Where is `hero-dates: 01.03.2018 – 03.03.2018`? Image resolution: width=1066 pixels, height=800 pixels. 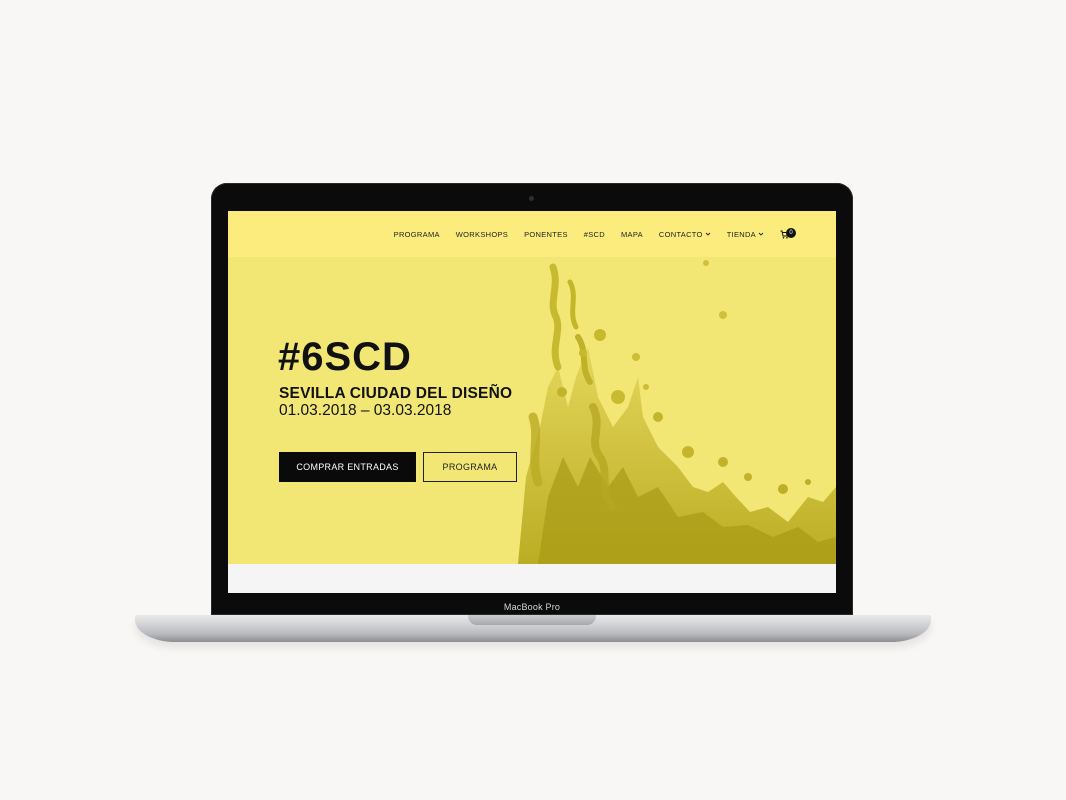 hero-dates: 01.03.2018 – 03.03.2018 is located at coordinates (365, 410).